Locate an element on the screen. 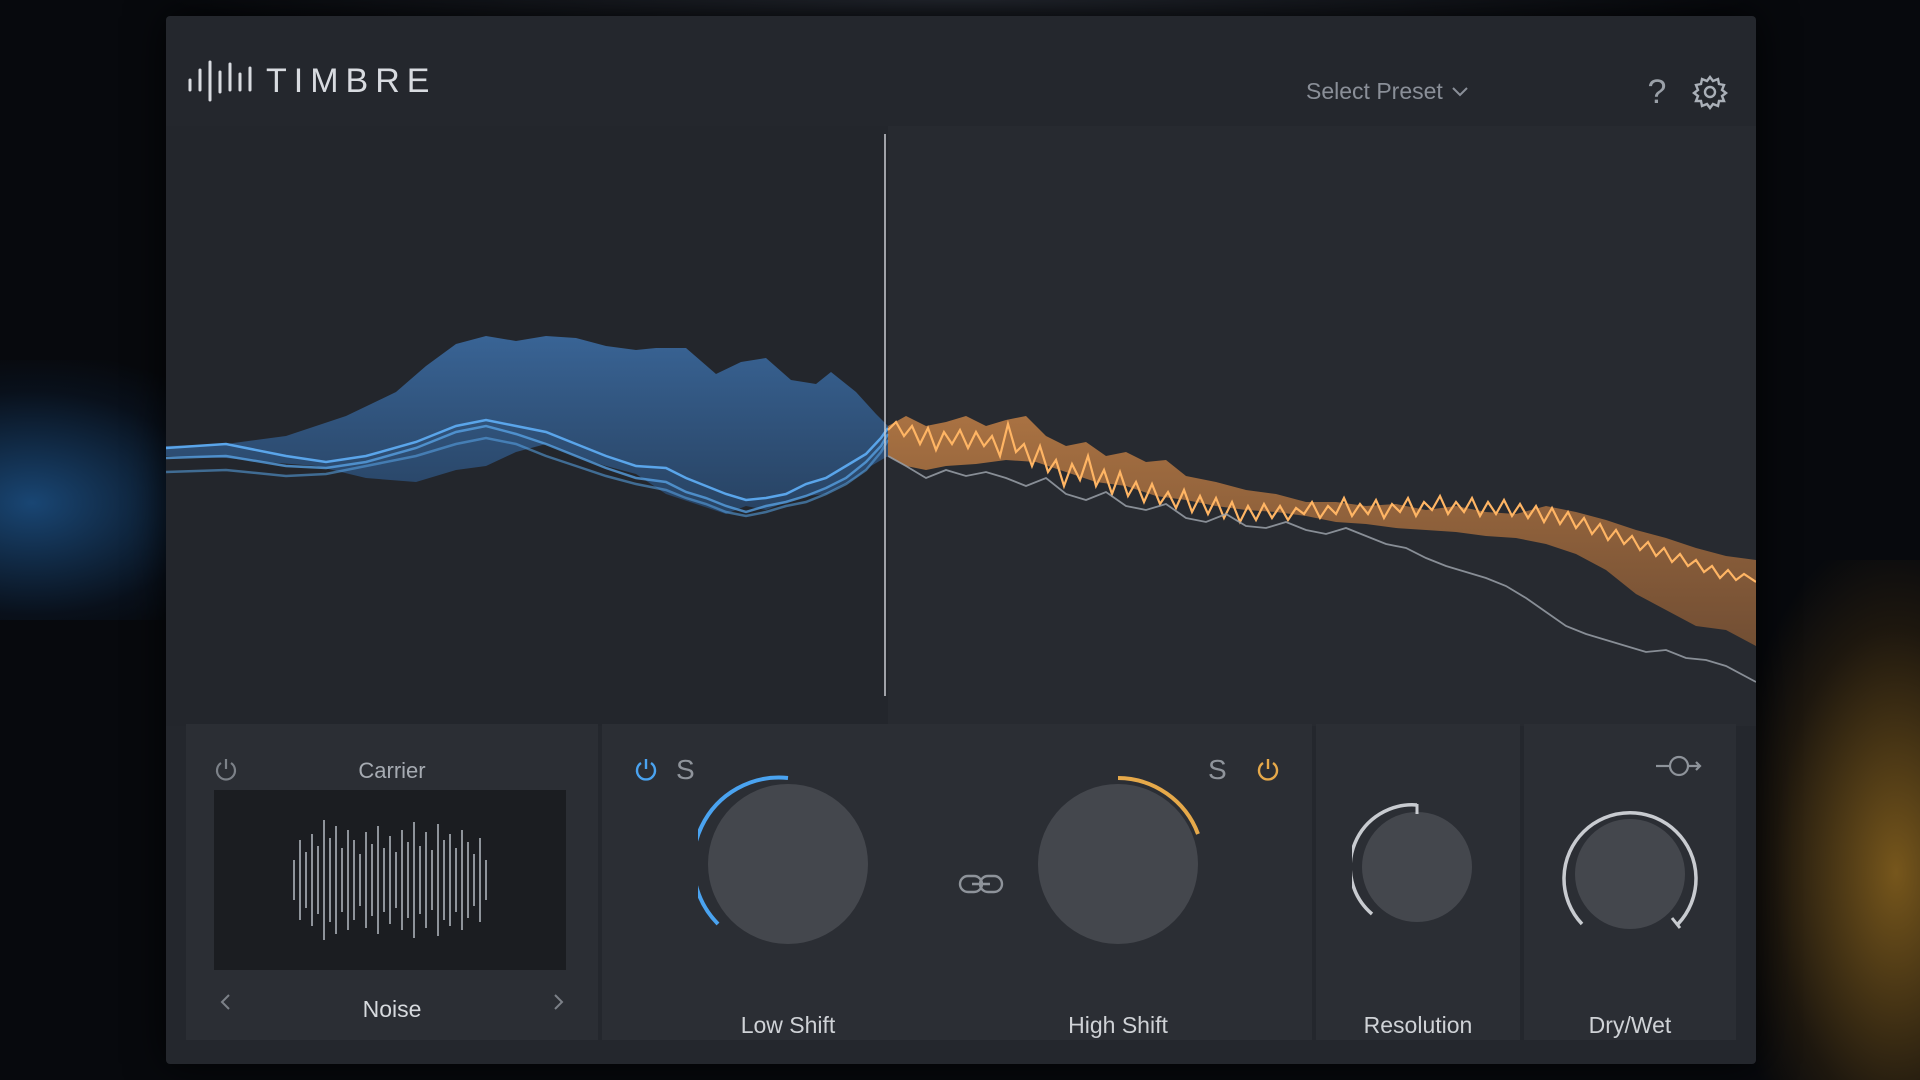 The image size is (1920, 1080). high-shift-label: High Shift is located at coordinates (1118, 1025).